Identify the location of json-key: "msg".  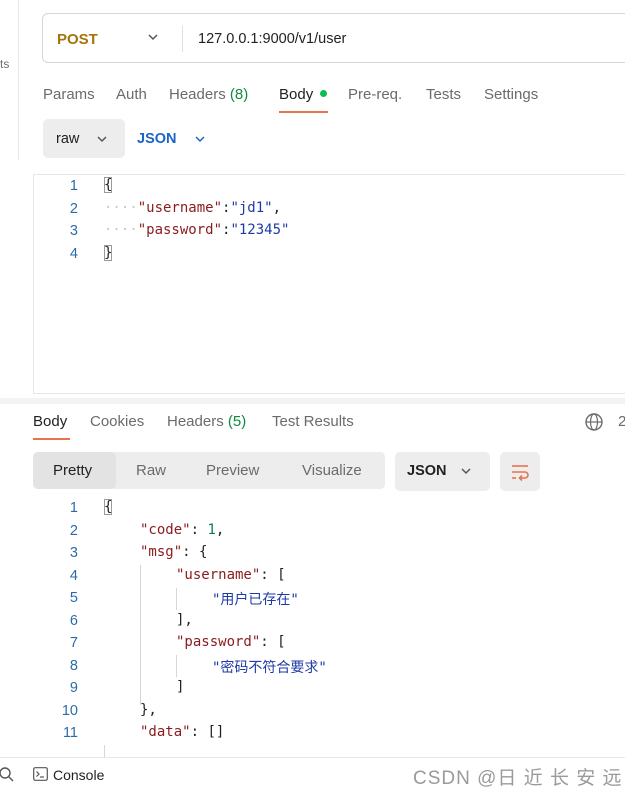
(161, 552).